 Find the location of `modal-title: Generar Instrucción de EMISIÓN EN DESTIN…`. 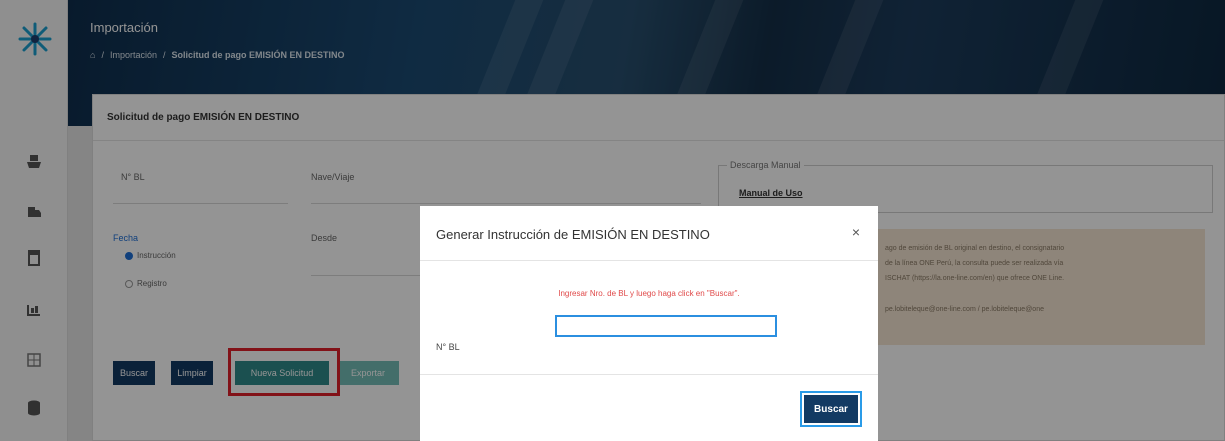

modal-title: Generar Instrucción de EMISIÓN EN DESTIN… is located at coordinates (573, 234).